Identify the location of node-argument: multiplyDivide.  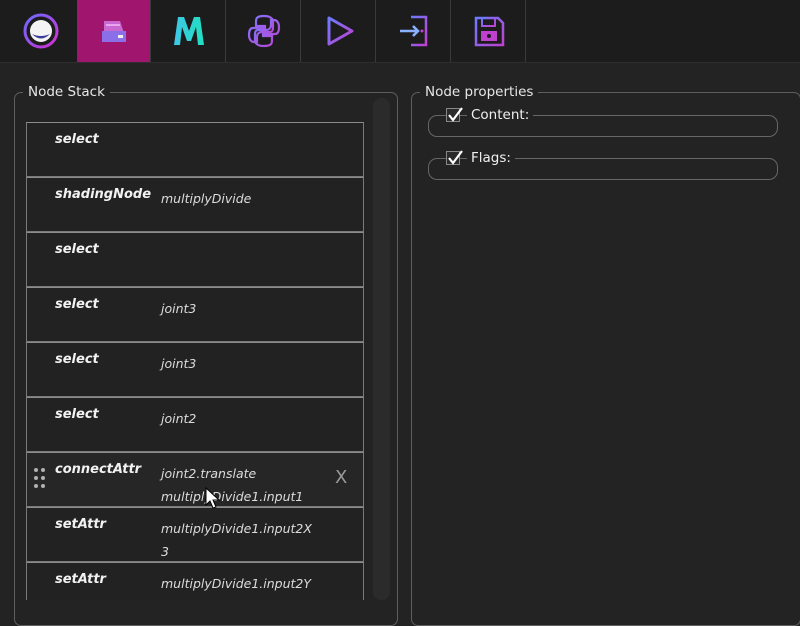
(206, 198).